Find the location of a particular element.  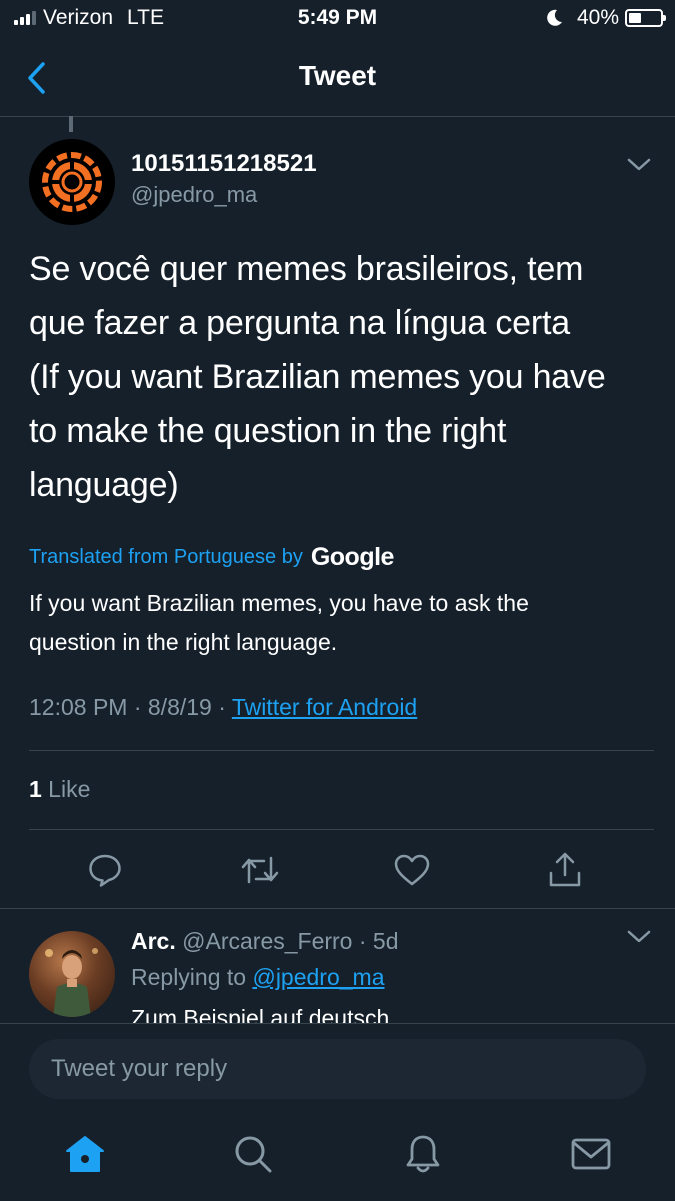

speech-bubble-icon is located at coordinates (105, 870).